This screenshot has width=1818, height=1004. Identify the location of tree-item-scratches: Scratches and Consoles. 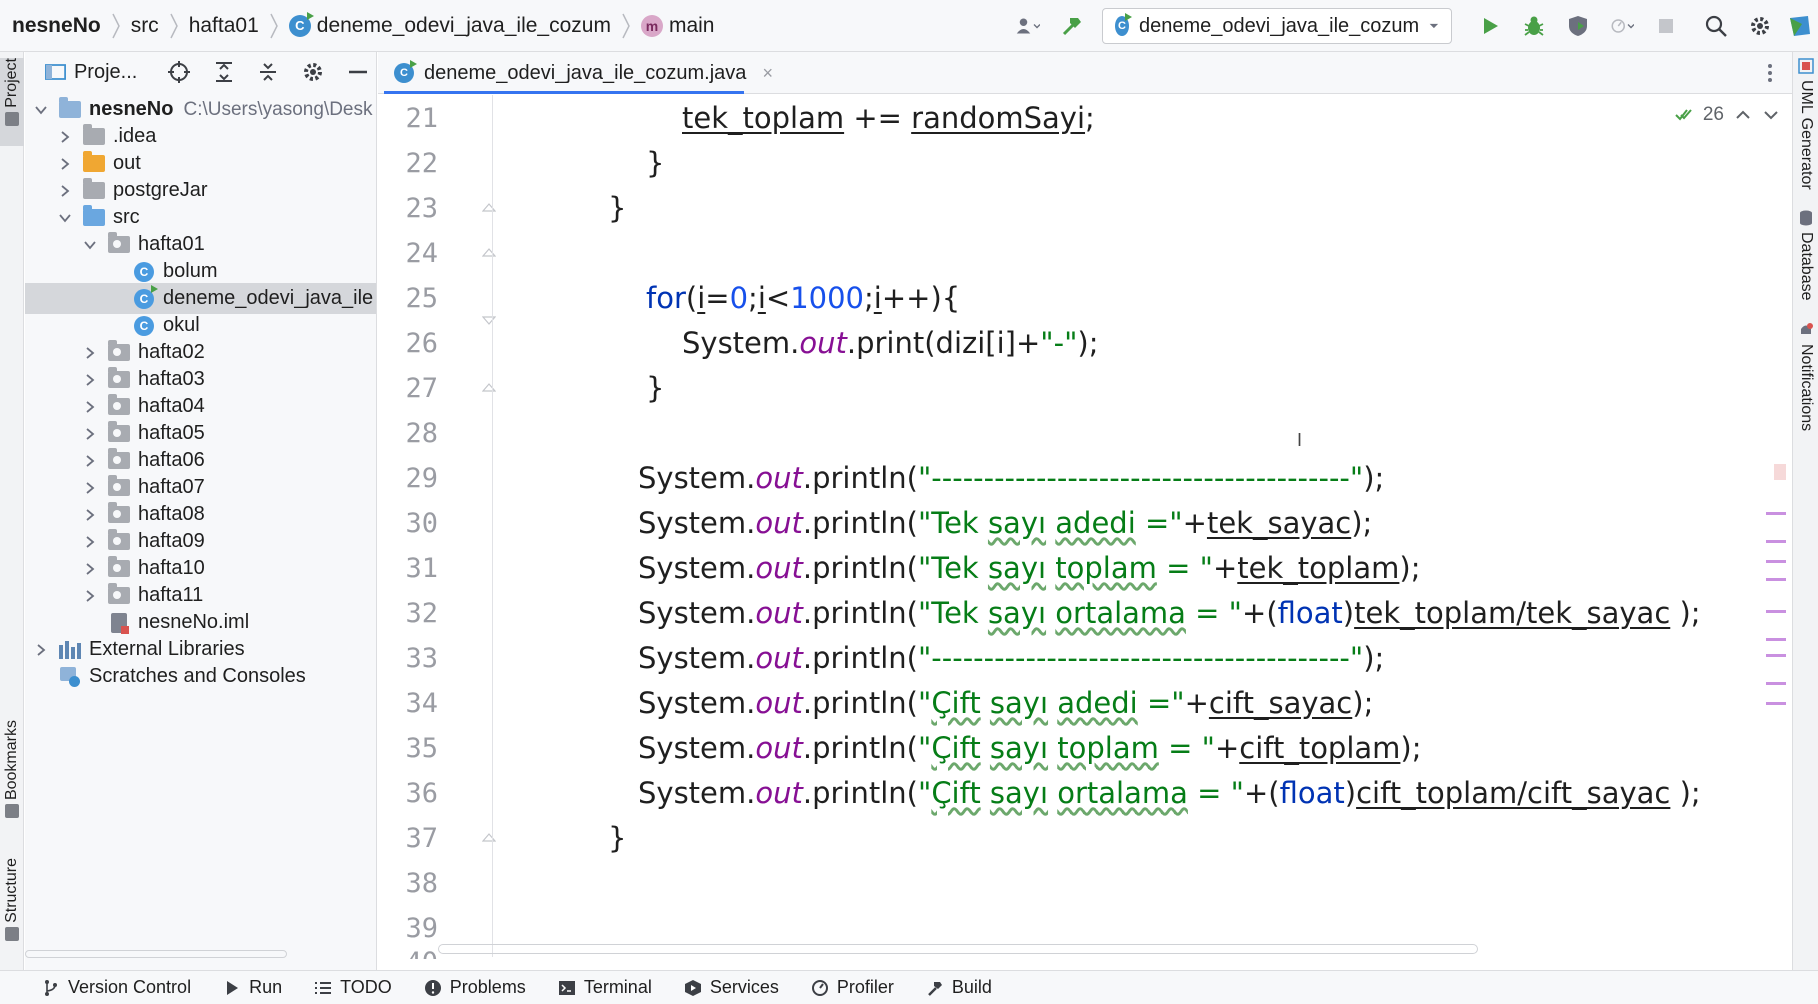
(200, 676).